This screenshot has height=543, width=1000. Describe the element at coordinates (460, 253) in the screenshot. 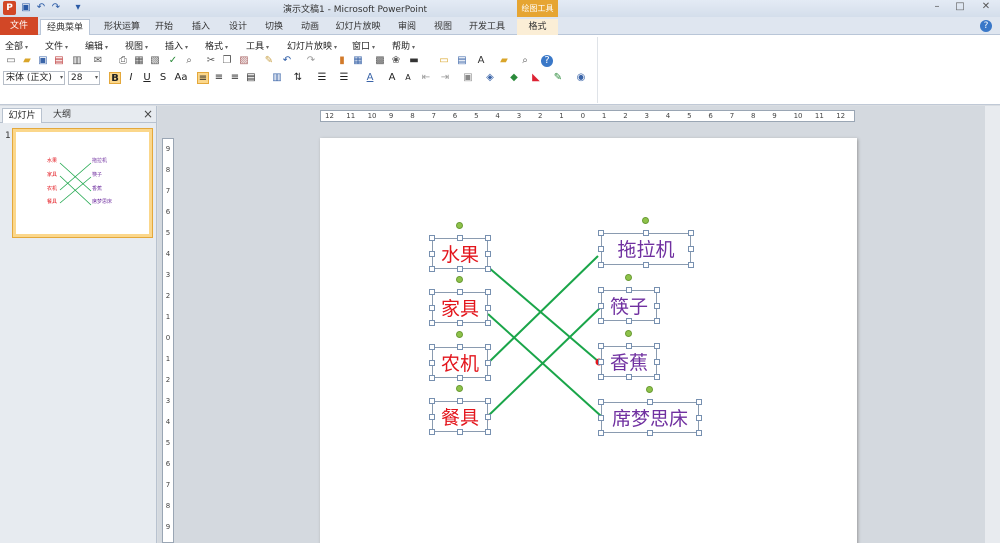

I see `left-item-box: 水果` at that location.